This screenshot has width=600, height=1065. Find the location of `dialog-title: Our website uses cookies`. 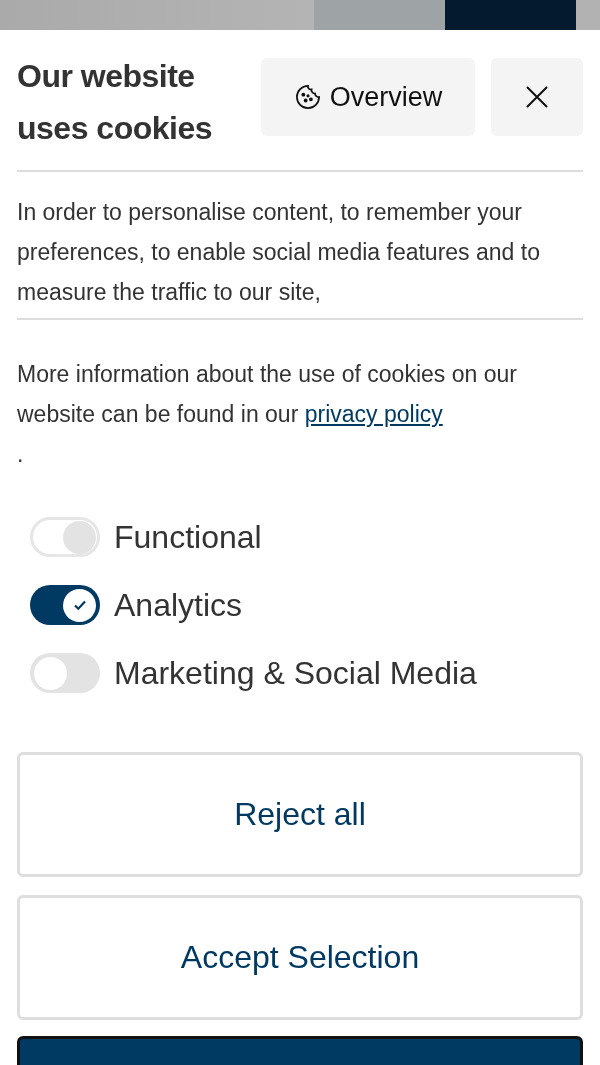

dialog-title: Our website uses cookies is located at coordinates (115, 102).